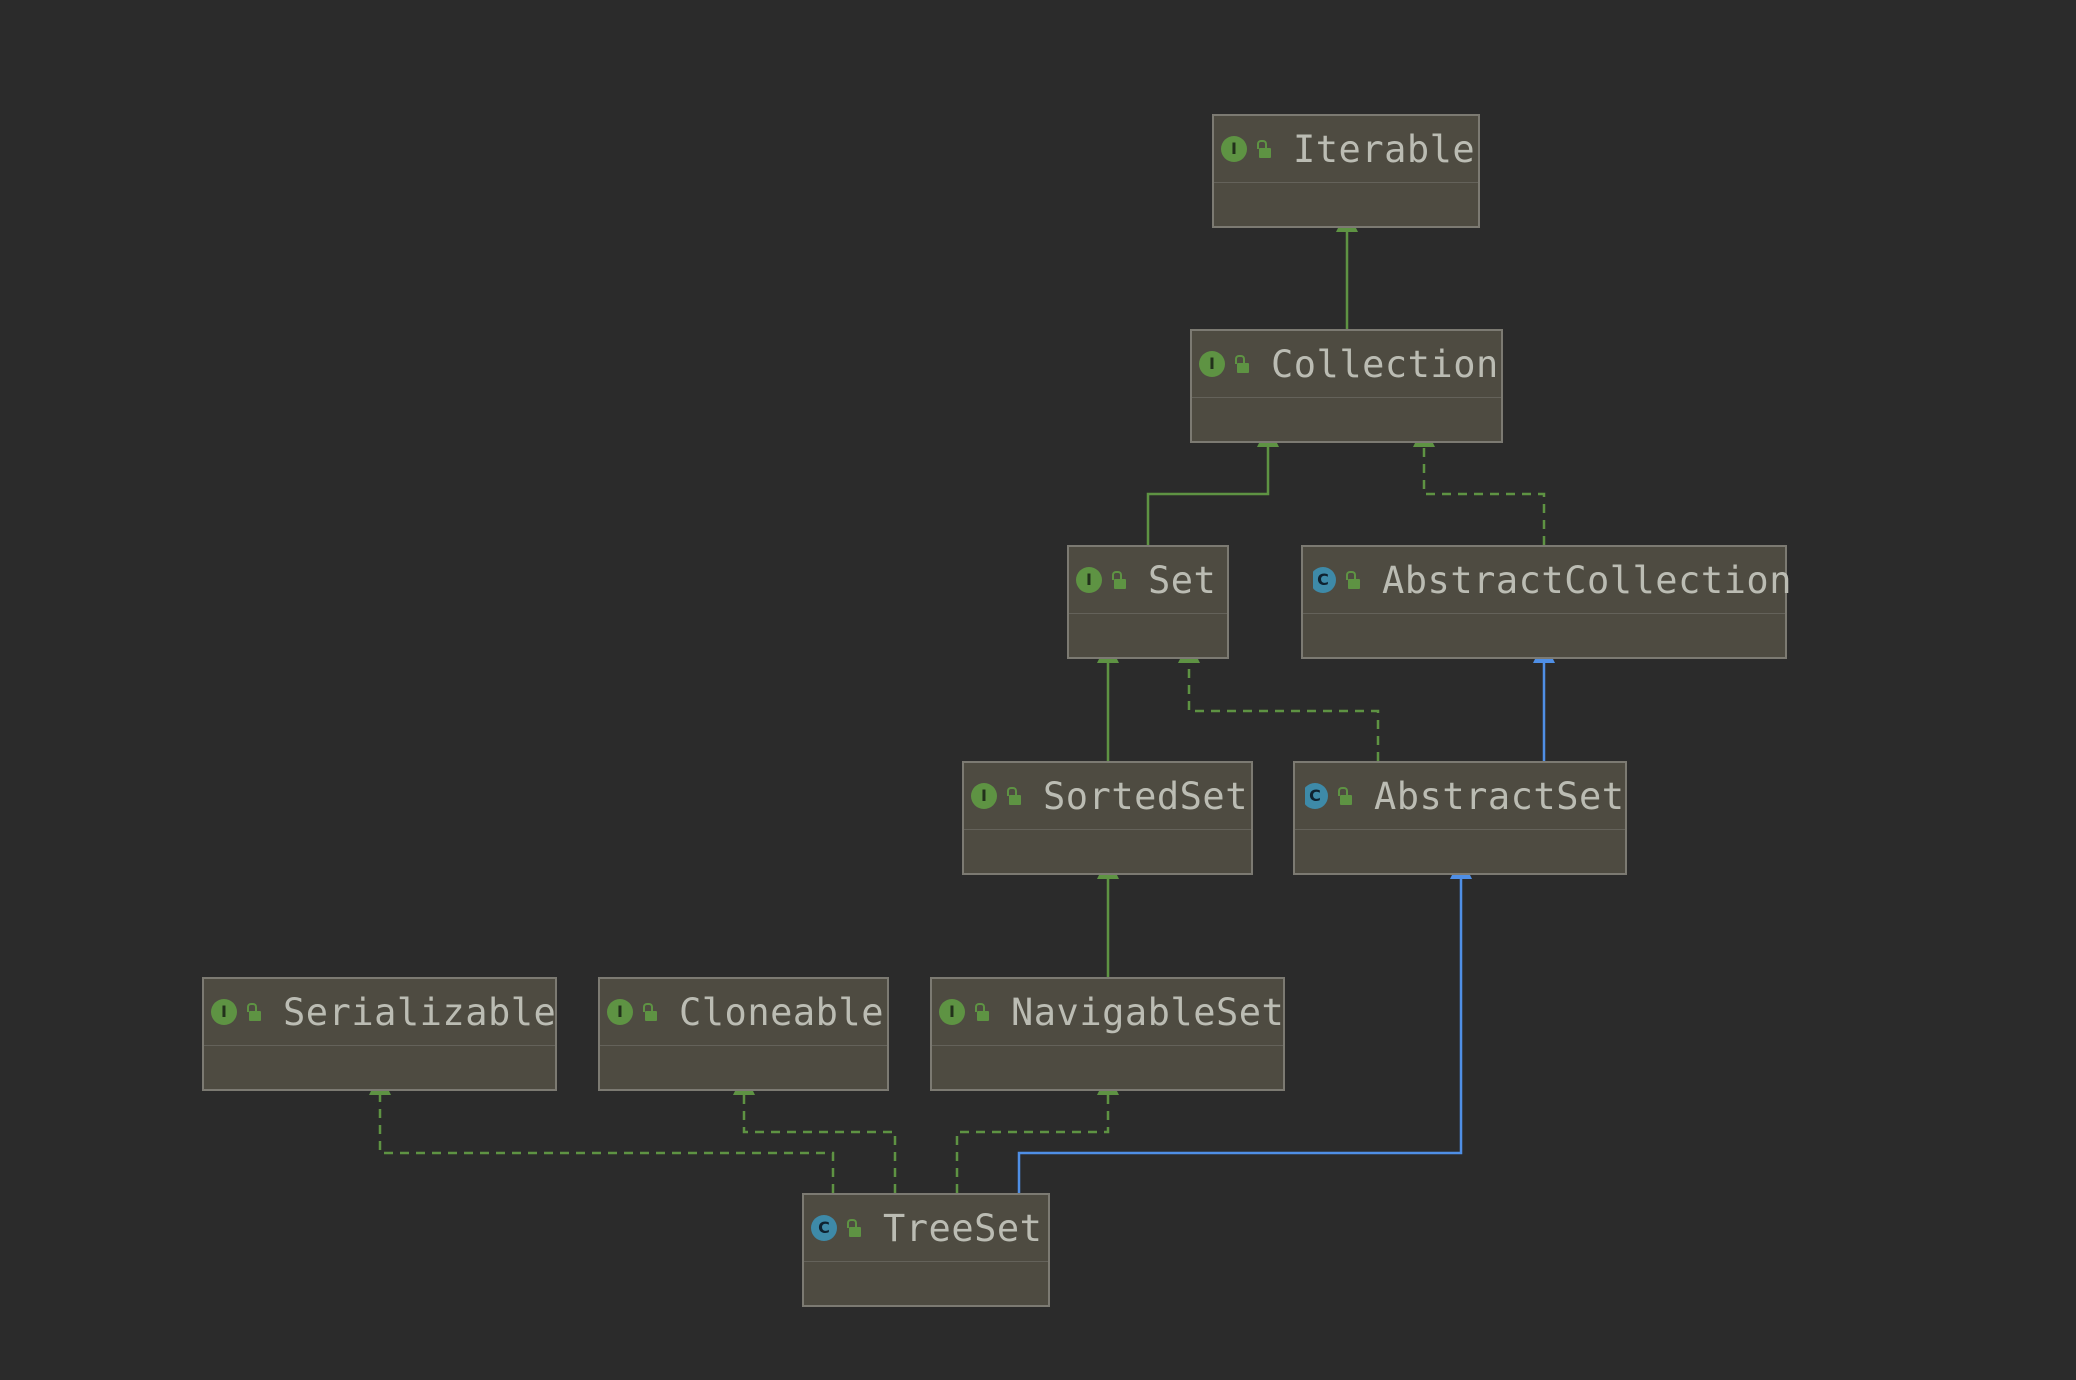  I want to click on node-serializable: I Serializable, so click(379, 1034).